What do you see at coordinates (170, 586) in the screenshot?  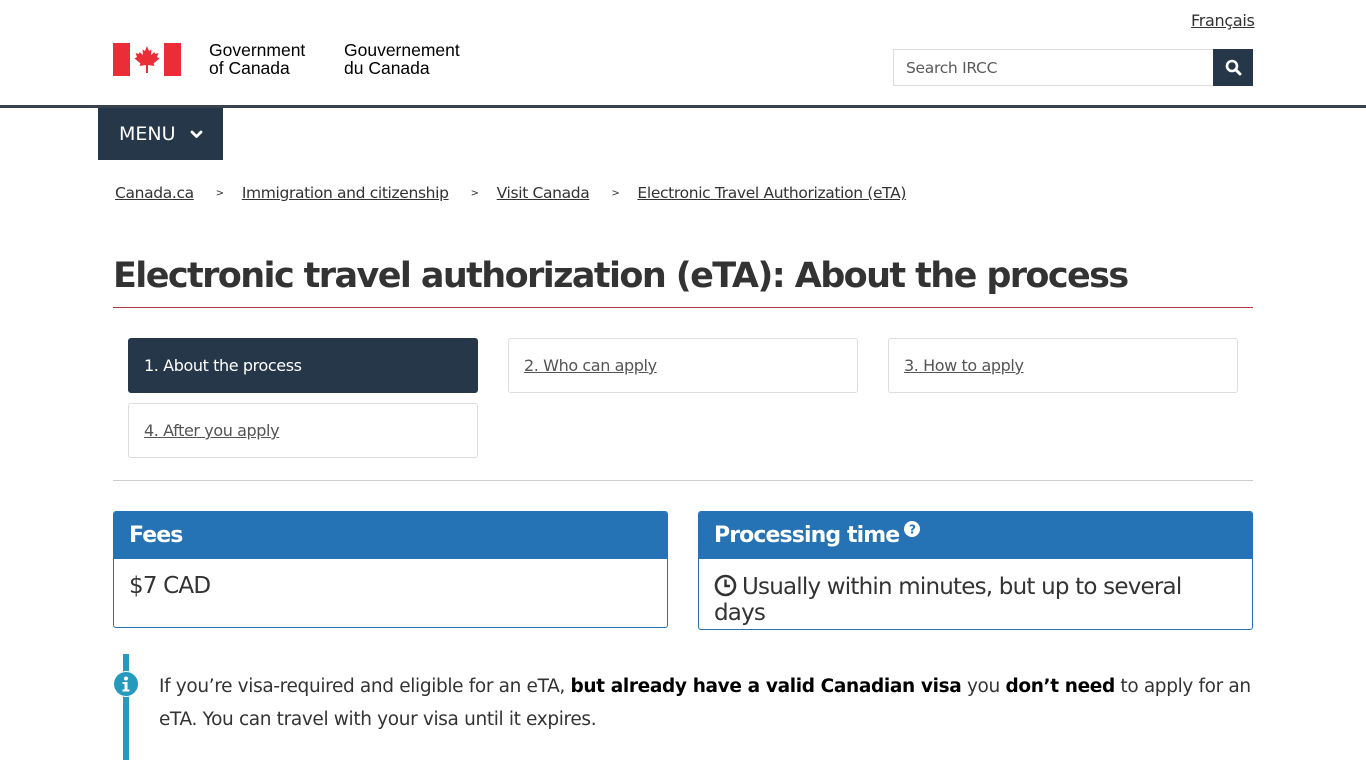 I see `fees-value: $7 CAD` at bounding box center [170, 586].